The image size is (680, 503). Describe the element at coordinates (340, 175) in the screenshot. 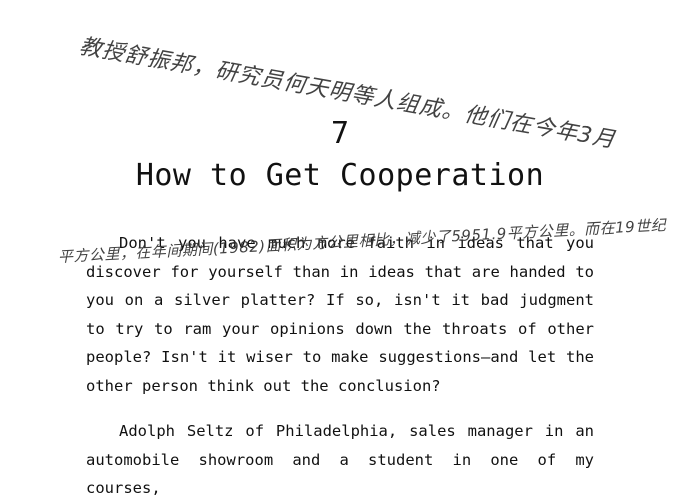

I see `chapter-title: How to Get Cooperation` at that location.